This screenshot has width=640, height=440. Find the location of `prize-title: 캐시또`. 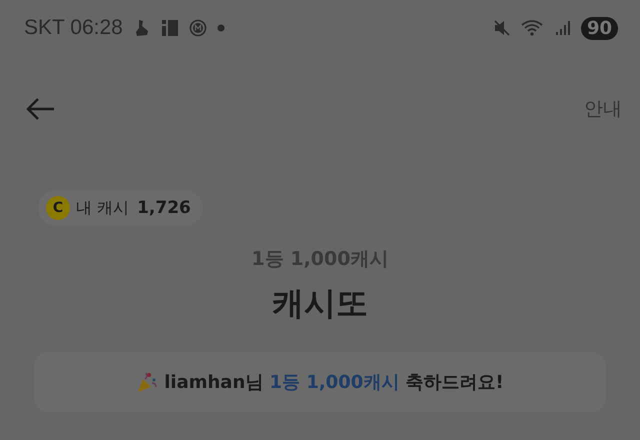

prize-title: 캐시또 is located at coordinates (320, 303).